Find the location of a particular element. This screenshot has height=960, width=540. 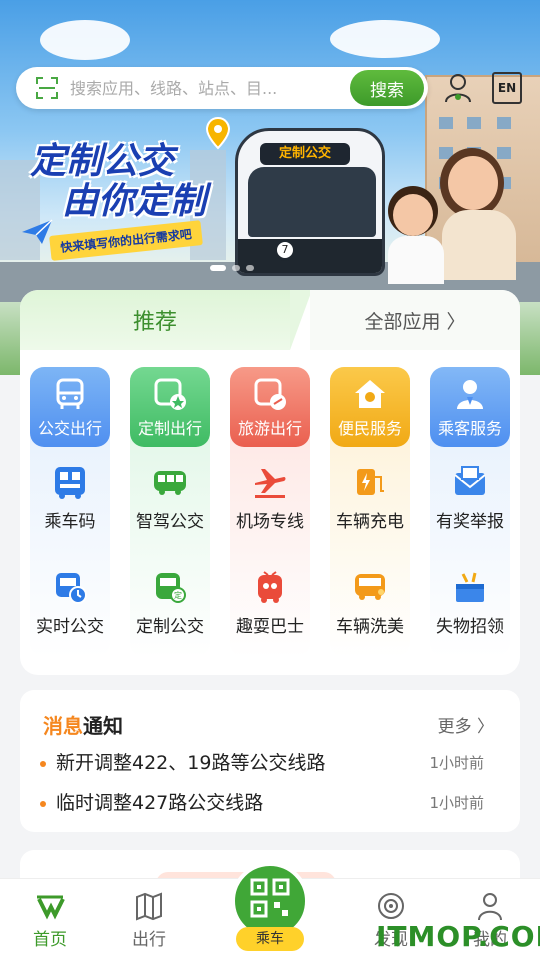

category-column-passenger: 乘客服务 有奖举报 失物招领 is located at coordinates (470, 512).